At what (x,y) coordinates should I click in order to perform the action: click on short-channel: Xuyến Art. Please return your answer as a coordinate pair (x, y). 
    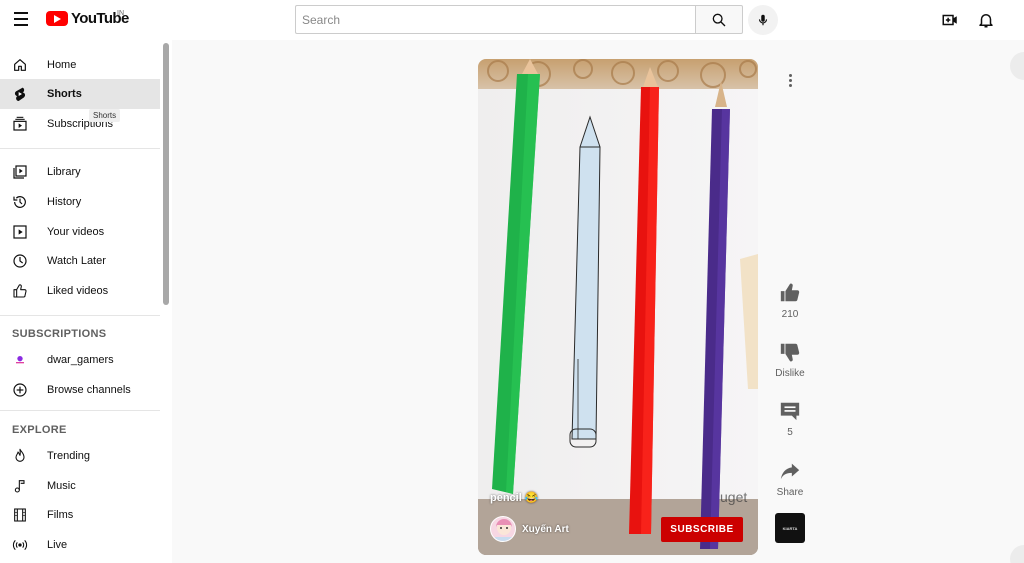
    Looking at the image, I should click on (529, 529).